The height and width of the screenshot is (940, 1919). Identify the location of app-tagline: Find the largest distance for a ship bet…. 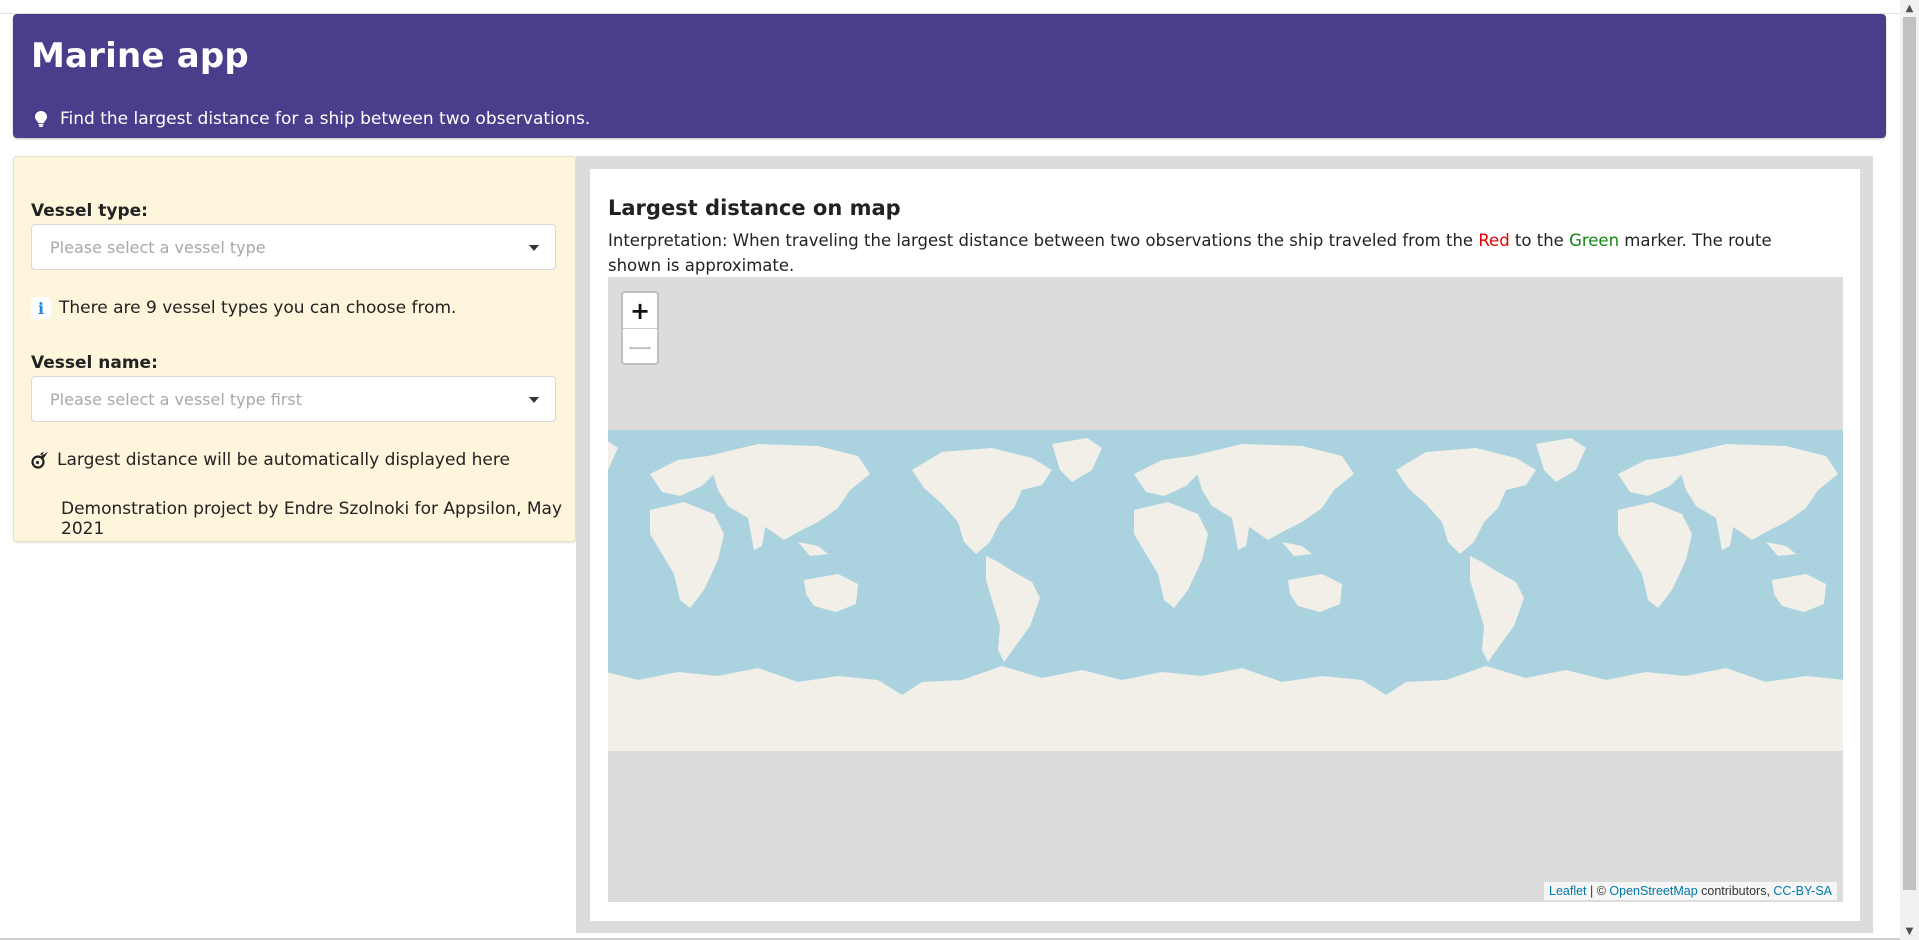
(312, 119).